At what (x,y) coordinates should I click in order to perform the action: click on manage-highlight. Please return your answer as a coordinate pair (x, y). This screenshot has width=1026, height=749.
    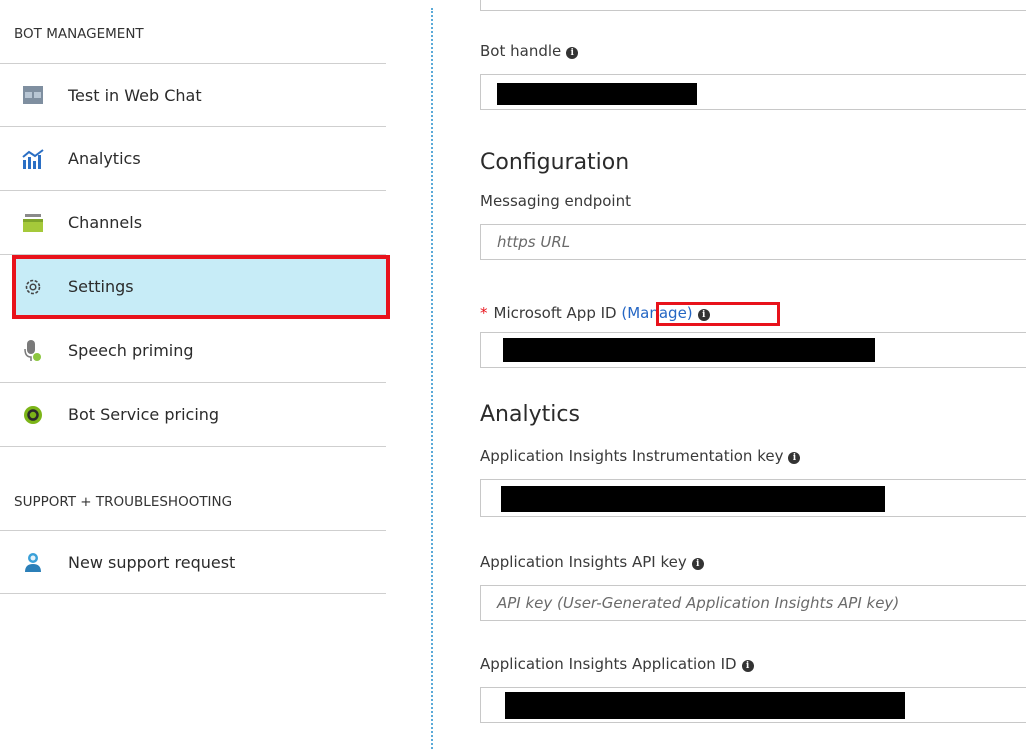
    Looking at the image, I should click on (718, 314).